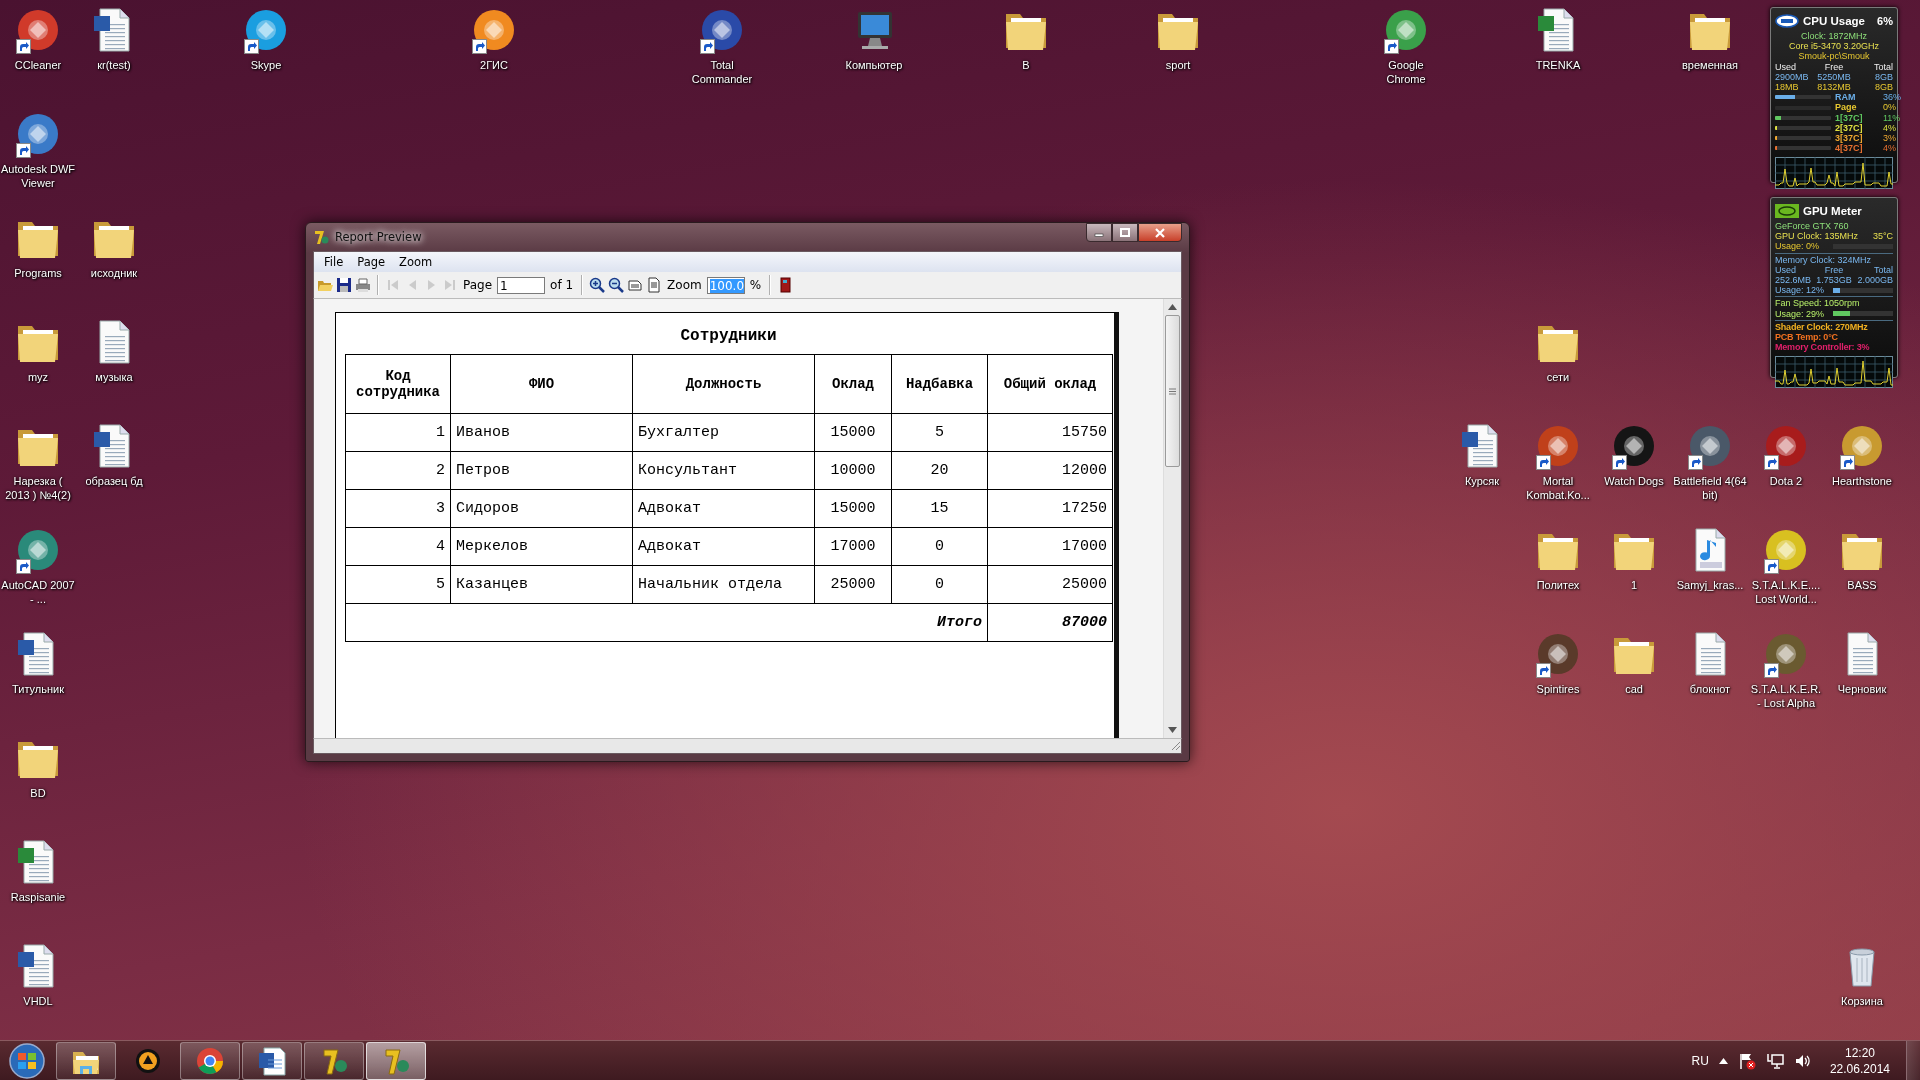  I want to click on scroll-down-icon, so click(1172, 730).